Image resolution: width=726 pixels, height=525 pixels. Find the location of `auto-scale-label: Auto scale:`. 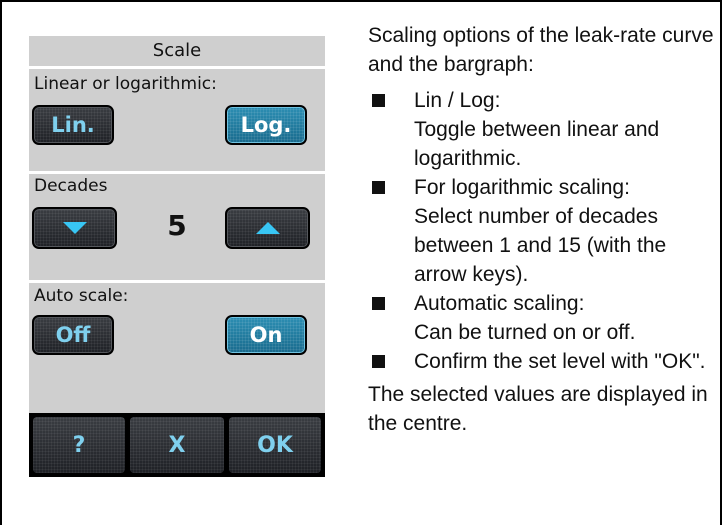

auto-scale-label: Auto scale: is located at coordinates (81, 296).